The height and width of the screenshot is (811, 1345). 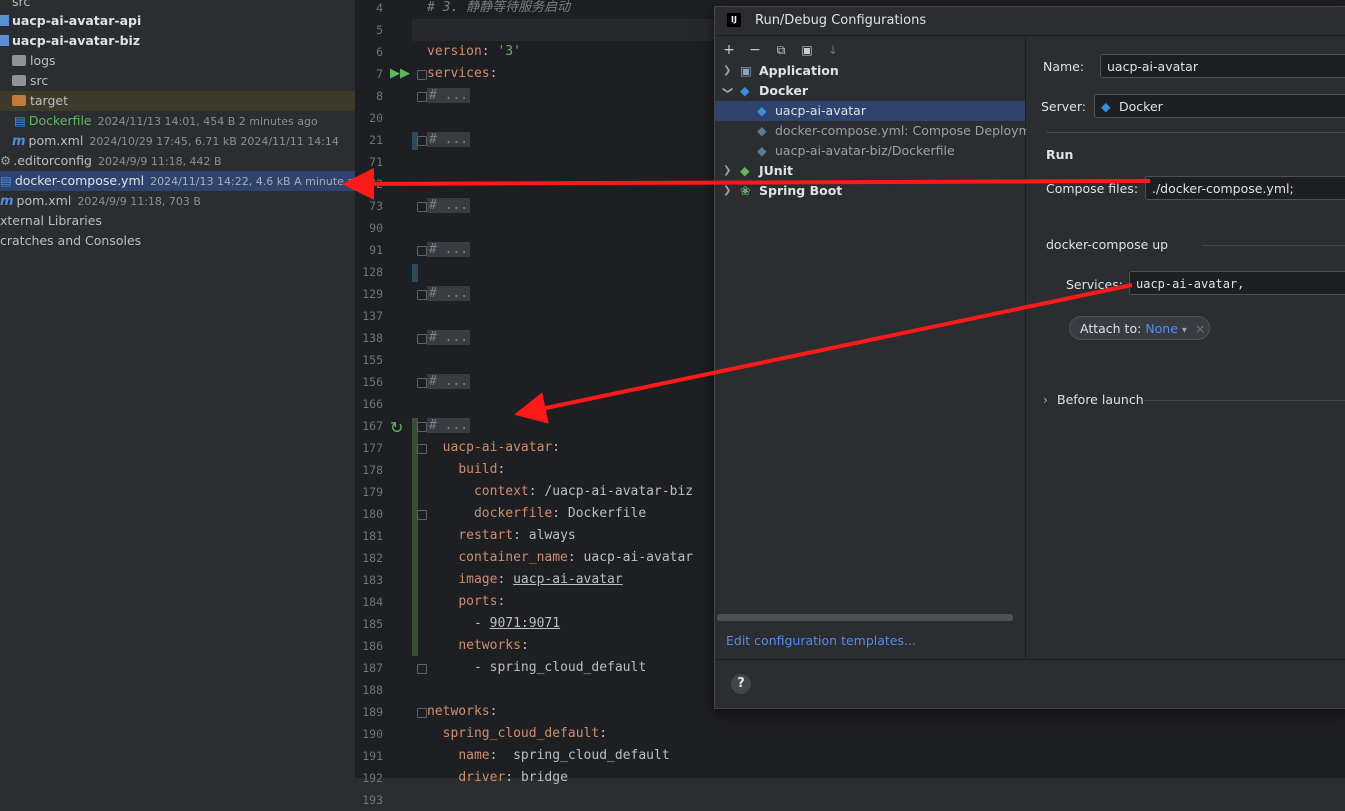 I want to click on tree-item-biz-module: uacp-ai-avatar-biz, so click(x=177, y=41).